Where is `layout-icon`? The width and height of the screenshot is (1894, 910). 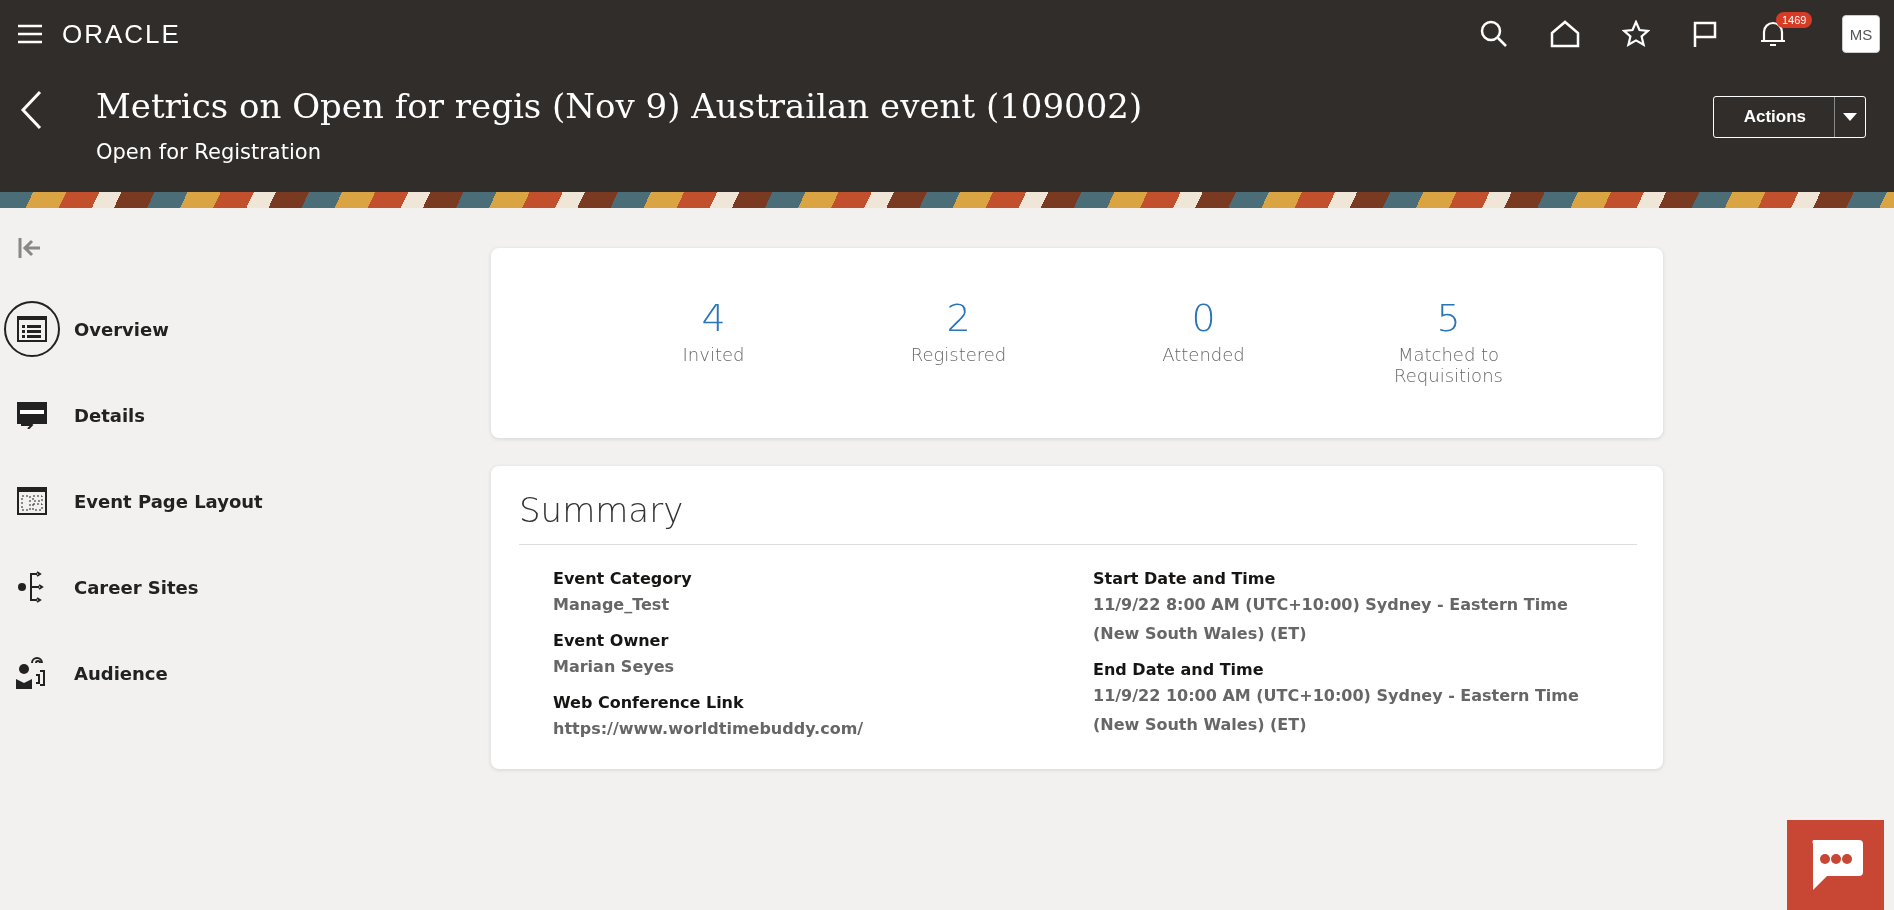 layout-icon is located at coordinates (32, 501).